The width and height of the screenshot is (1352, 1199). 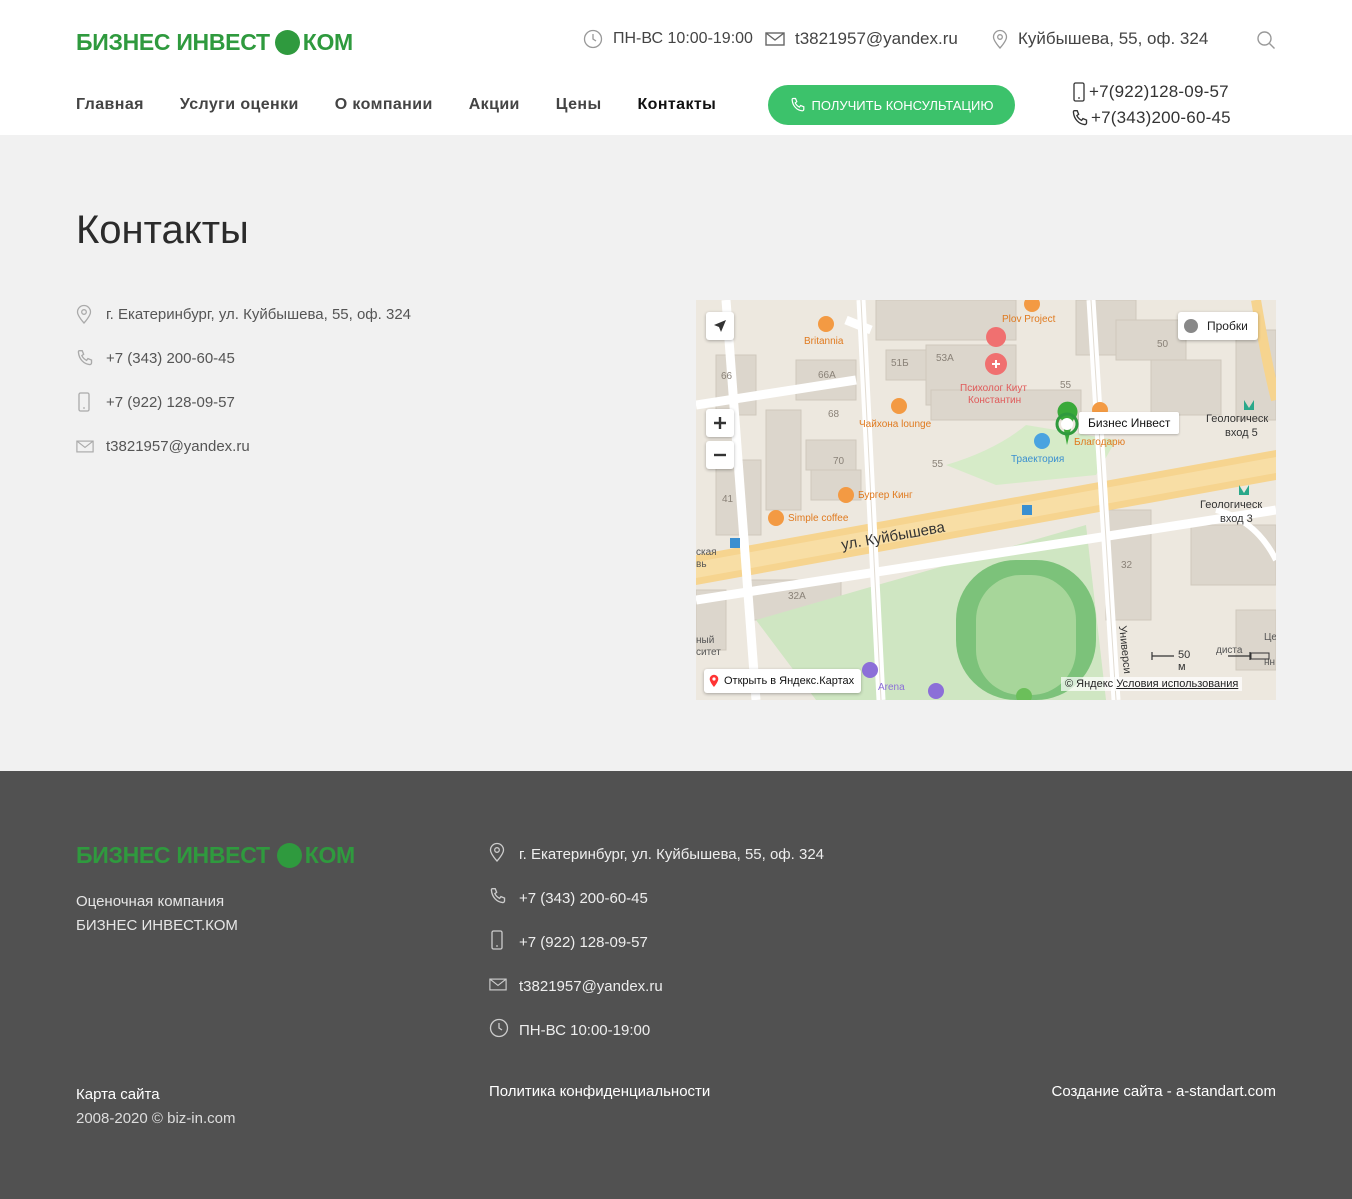 What do you see at coordinates (891, 687) in the screenshot?
I see `map-label: Arena` at bounding box center [891, 687].